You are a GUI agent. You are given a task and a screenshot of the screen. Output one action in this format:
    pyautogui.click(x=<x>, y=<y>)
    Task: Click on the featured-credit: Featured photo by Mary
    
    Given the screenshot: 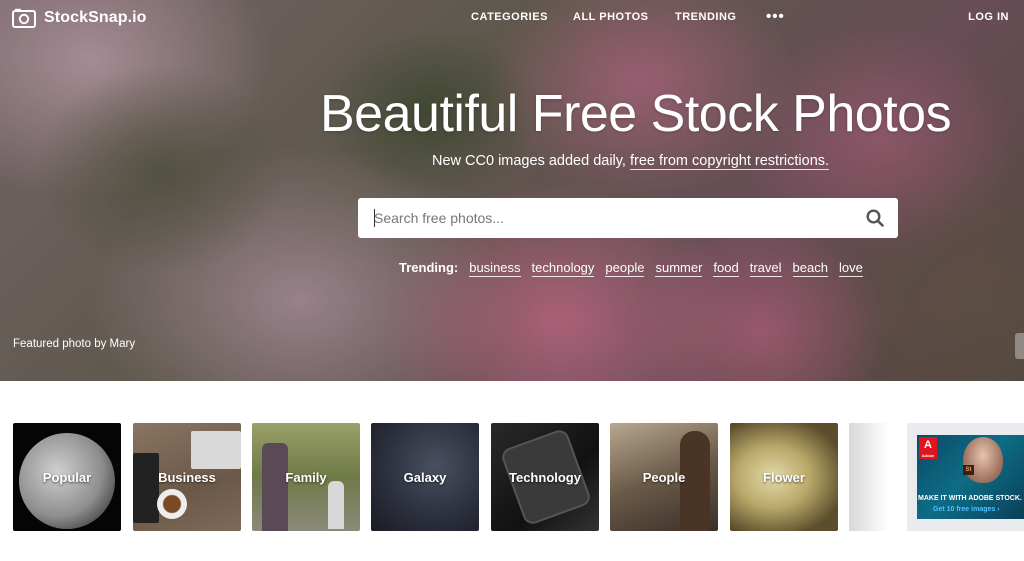 What is the action you would take?
    pyautogui.click(x=74, y=344)
    